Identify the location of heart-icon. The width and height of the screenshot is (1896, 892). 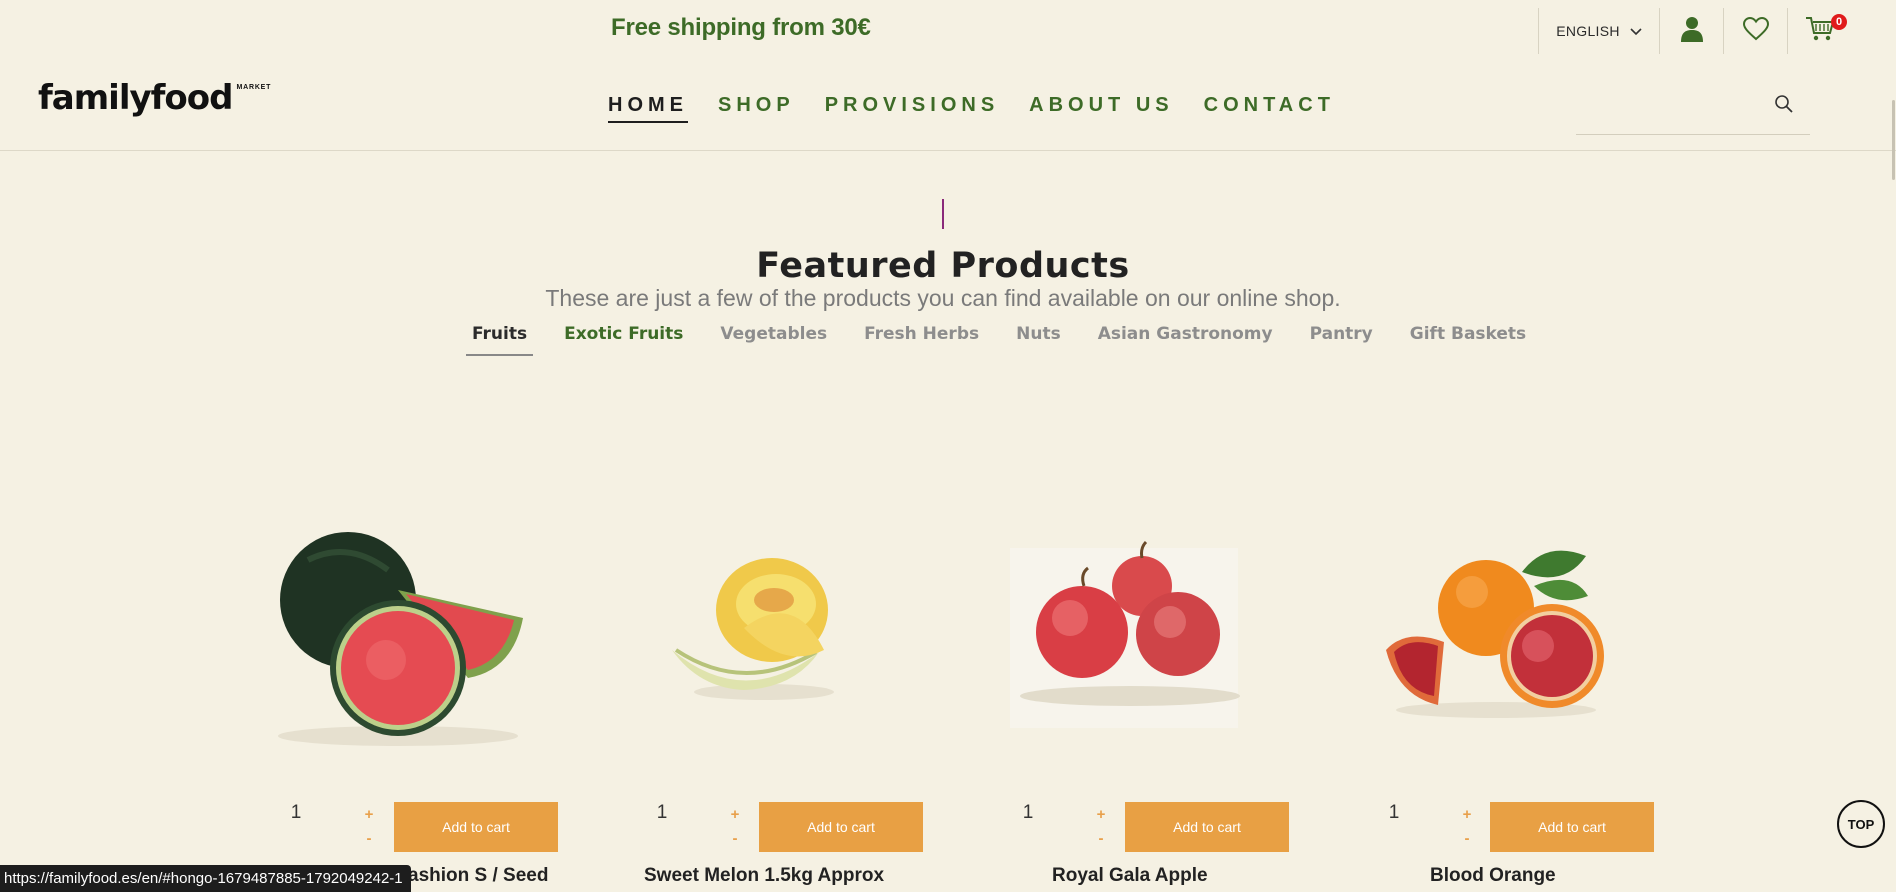
(1755, 31).